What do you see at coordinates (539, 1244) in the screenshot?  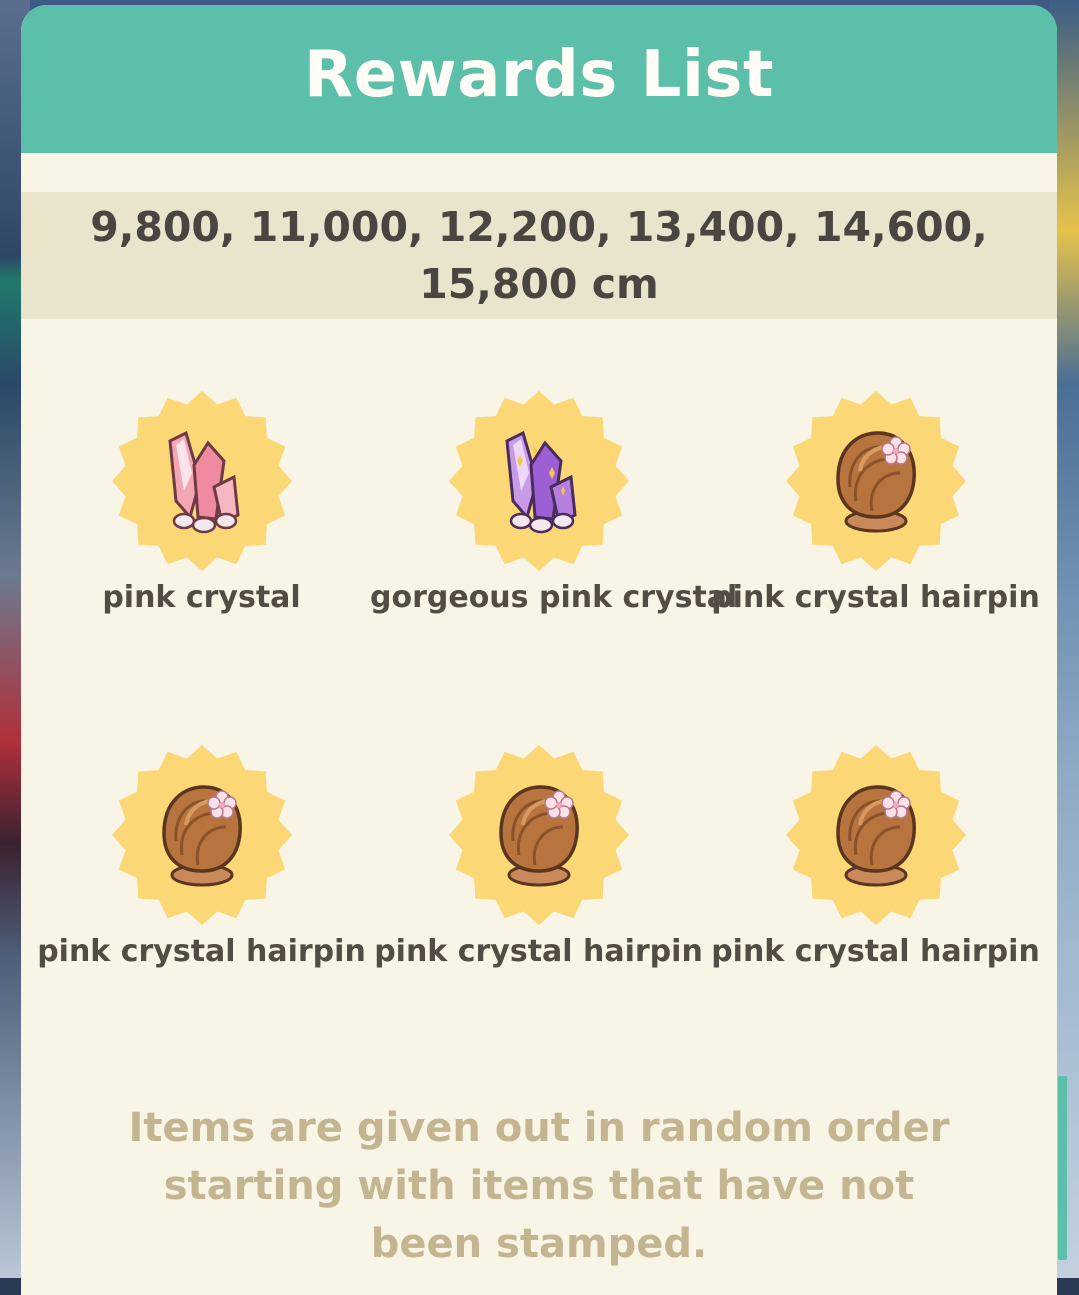 I see `footer-line-3: been stamped.` at bounding box center [539, 1244].